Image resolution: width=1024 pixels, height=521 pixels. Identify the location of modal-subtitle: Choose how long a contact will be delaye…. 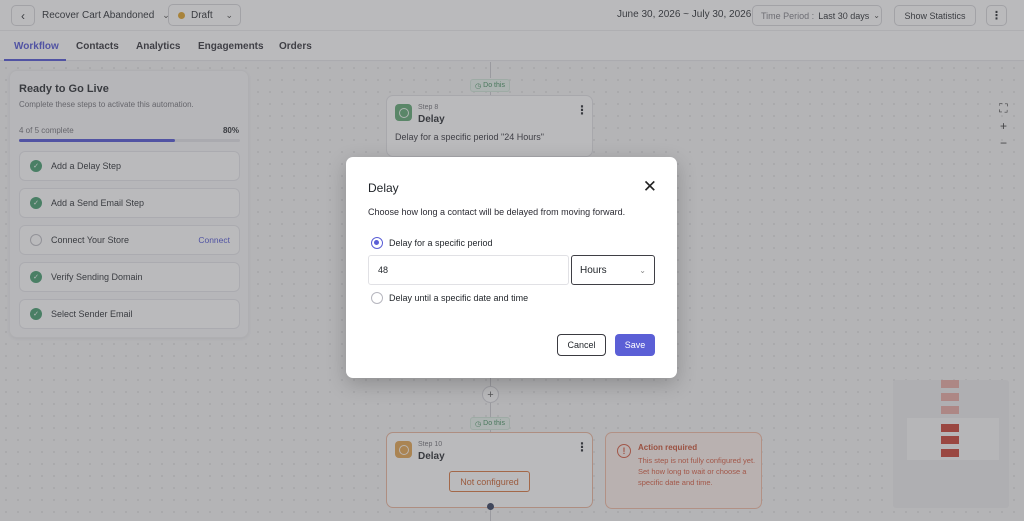
(497, 212).